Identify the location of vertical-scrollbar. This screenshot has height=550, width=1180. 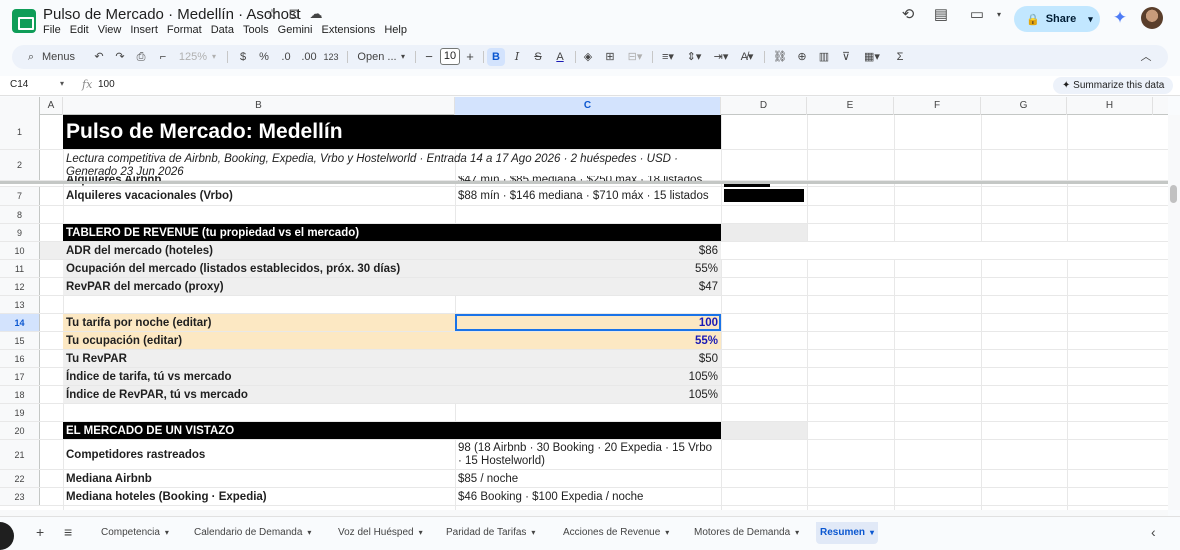
(1174, 312).